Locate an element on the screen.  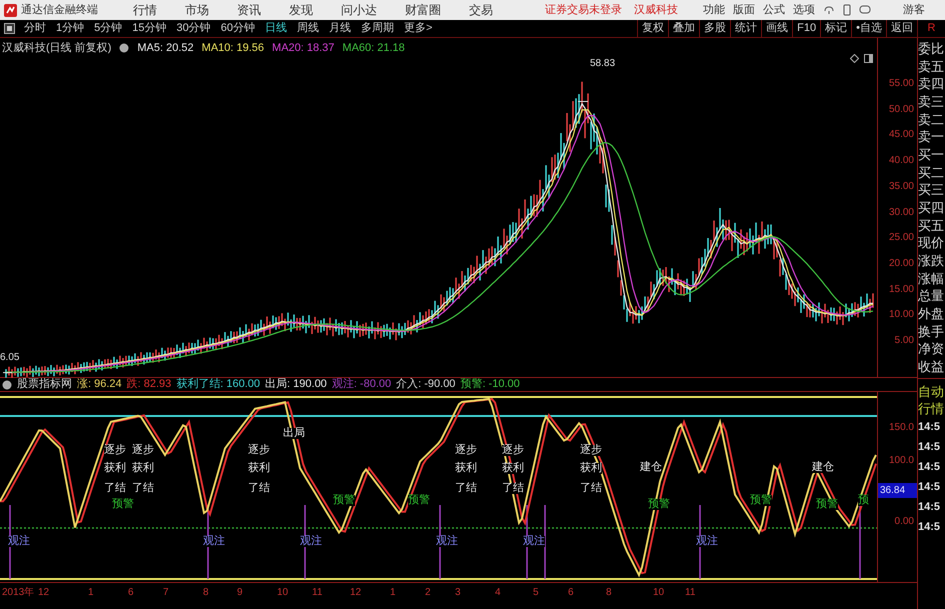
panel-toggle-icon is located at coordinates (9, 28).